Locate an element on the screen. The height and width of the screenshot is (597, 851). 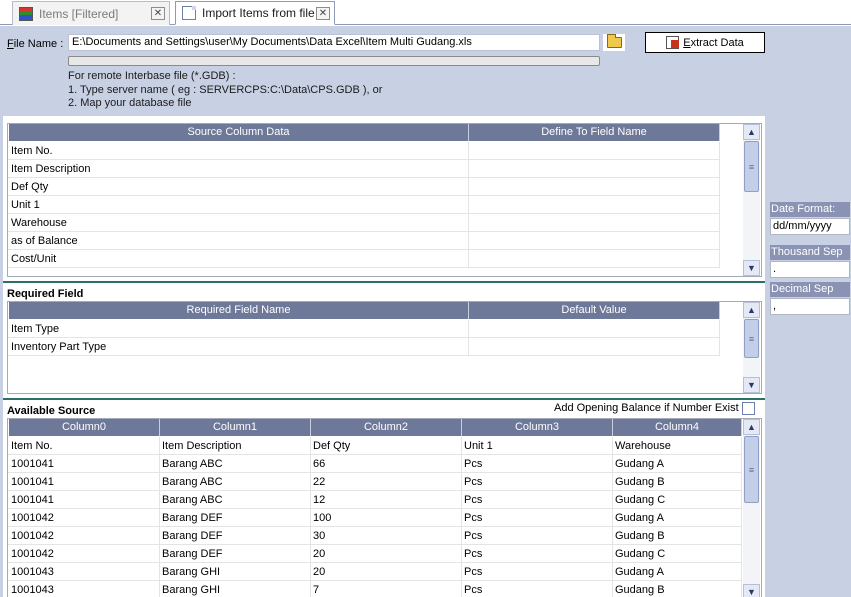
table-cell: 1001041 is located at coordinates (84, 500).